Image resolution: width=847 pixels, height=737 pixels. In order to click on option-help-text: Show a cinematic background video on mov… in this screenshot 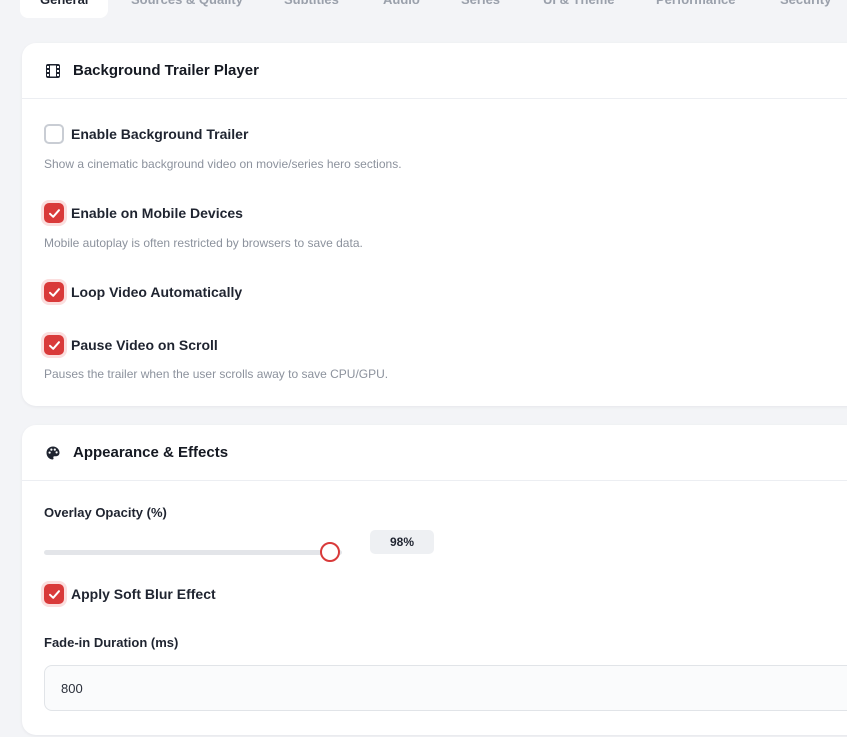, I will do `click(223, 164)`.